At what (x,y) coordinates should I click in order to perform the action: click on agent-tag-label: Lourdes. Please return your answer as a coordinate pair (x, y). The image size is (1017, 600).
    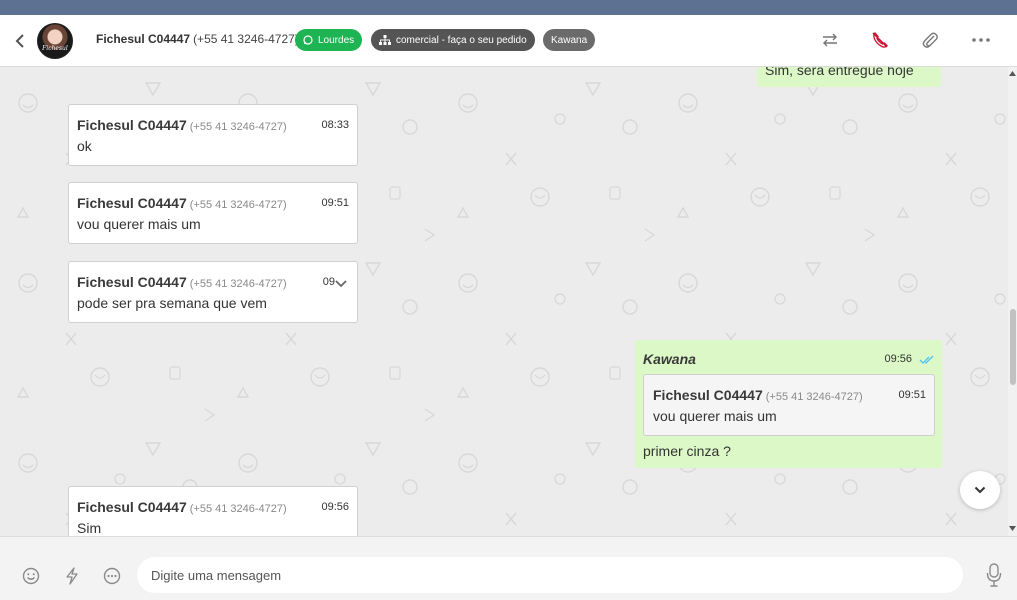
    Looking at the image, I should click on (336, 40).